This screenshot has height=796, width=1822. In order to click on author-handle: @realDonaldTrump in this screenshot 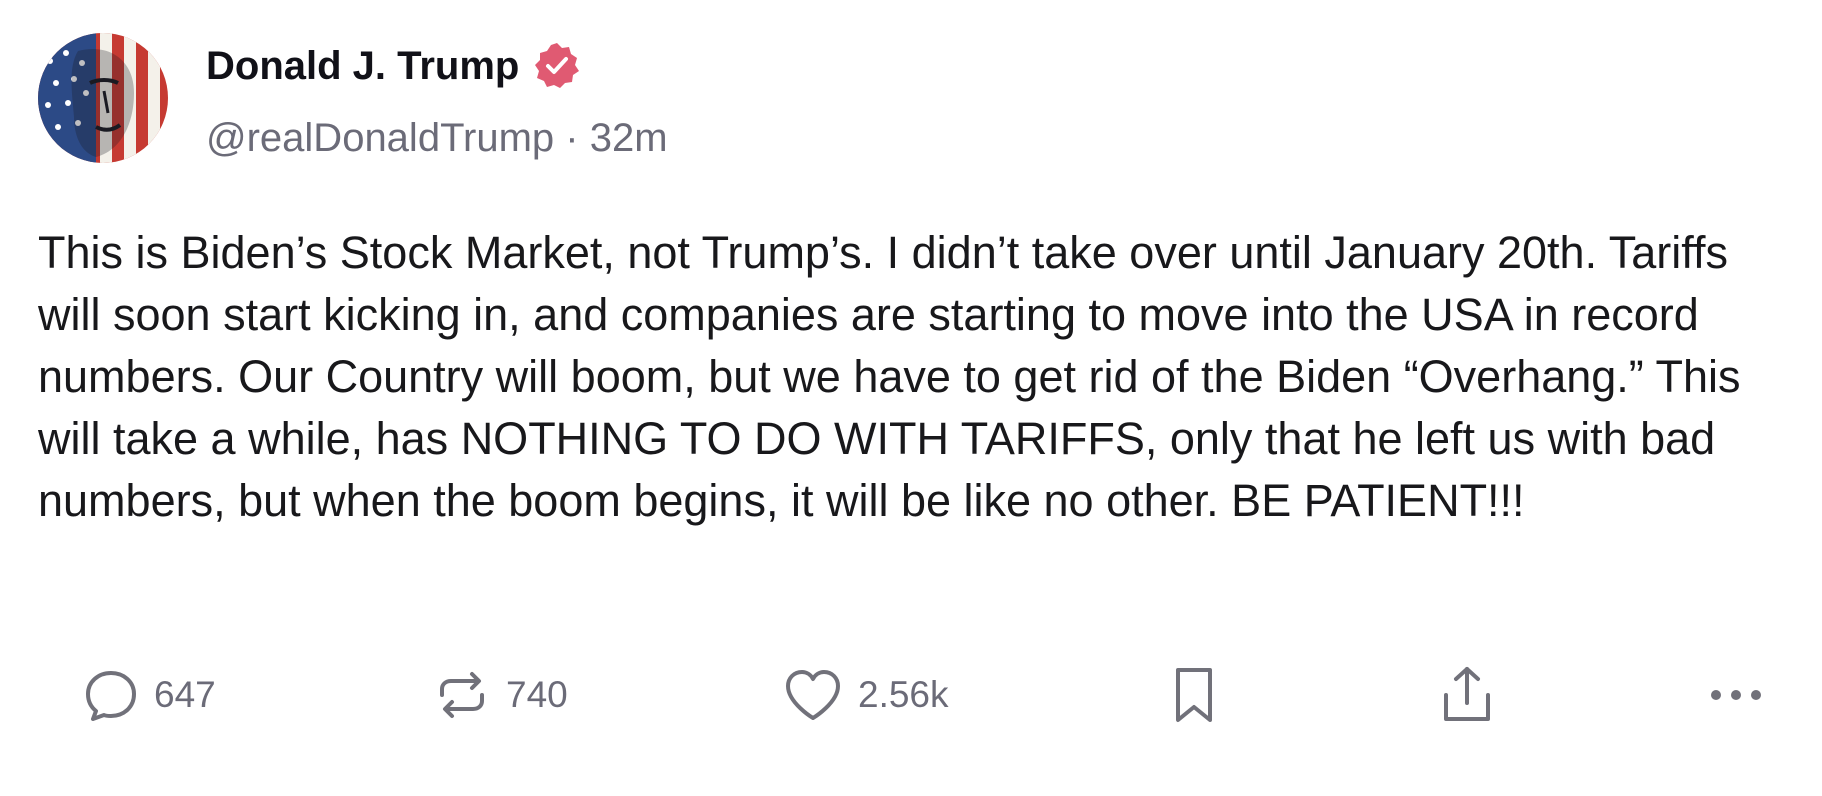, I will do `click(380, 138)`.